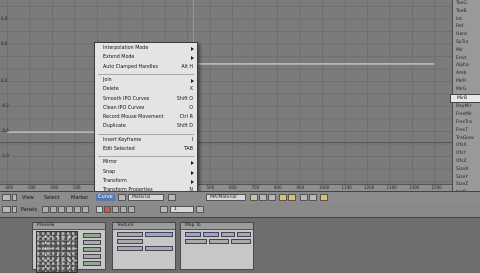 The width and height of the screenshot is (480, 273). What do you see at coordinates (146, 141) in the screenshot?
I see `curve-menu-item: Insert Keyframe I` at bounding box center [146, 141].